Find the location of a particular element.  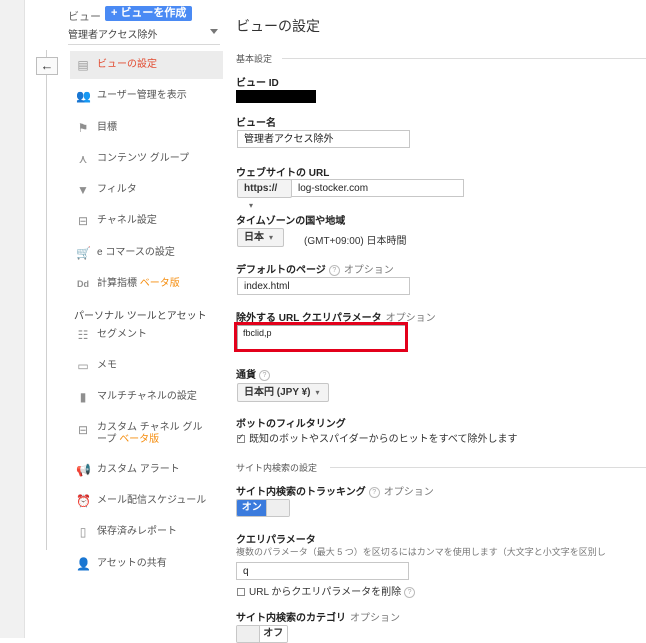

site-search-tracking-label: サイト内検索のトラッキング? オプション is located at coordinates (335, 490).